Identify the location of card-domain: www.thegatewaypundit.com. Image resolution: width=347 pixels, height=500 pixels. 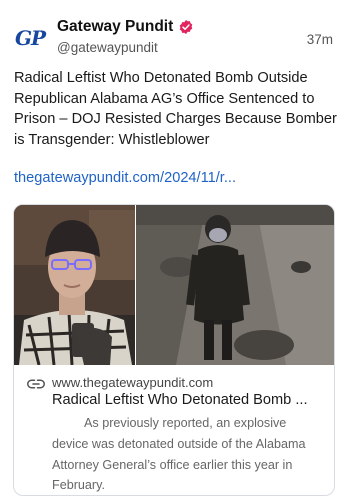
(133, 382).